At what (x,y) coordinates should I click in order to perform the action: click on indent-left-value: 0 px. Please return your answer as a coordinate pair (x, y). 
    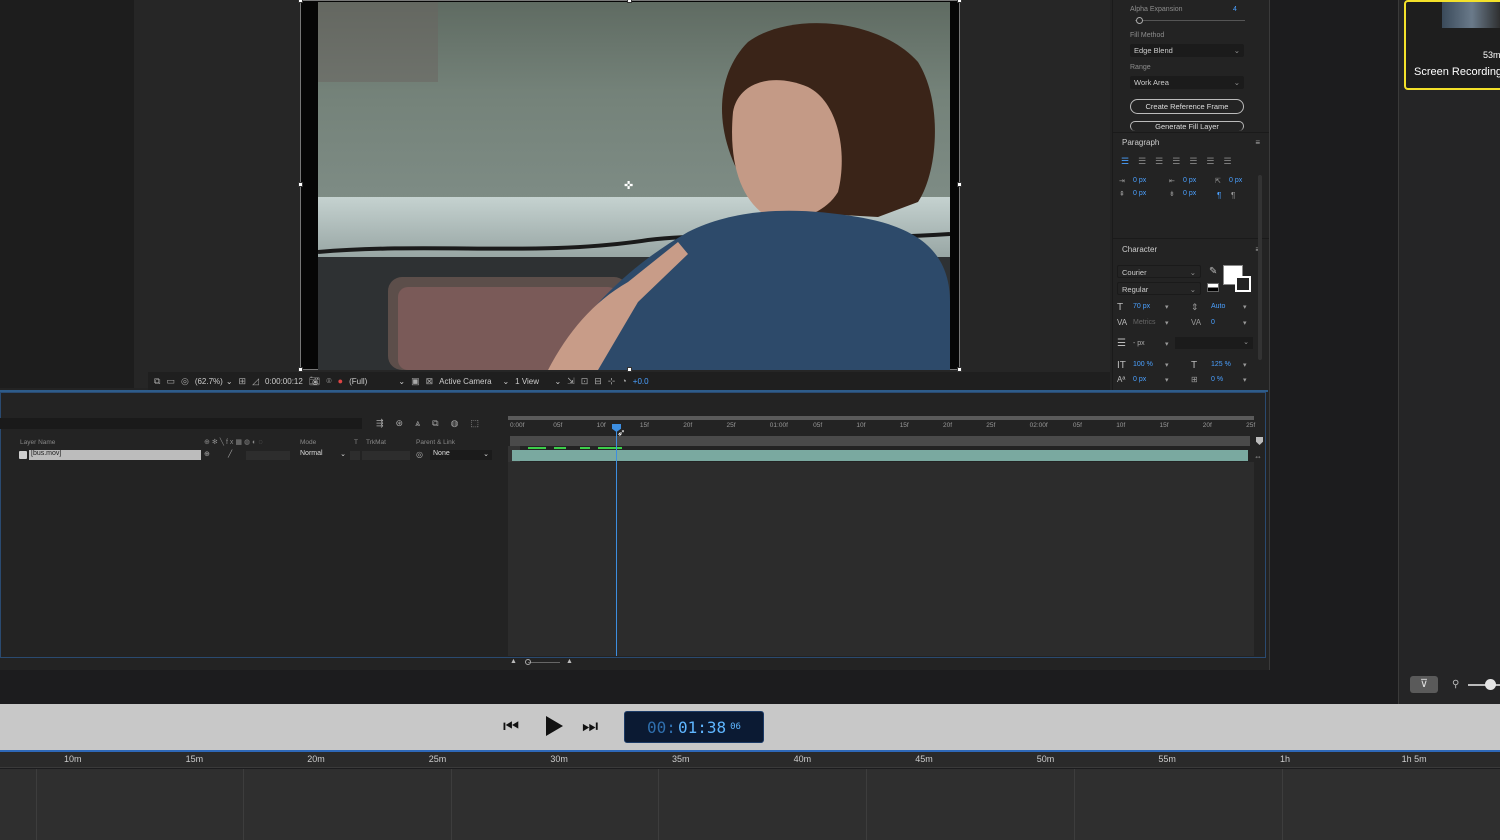
    Looking at the image, I should click on (1139, 180).